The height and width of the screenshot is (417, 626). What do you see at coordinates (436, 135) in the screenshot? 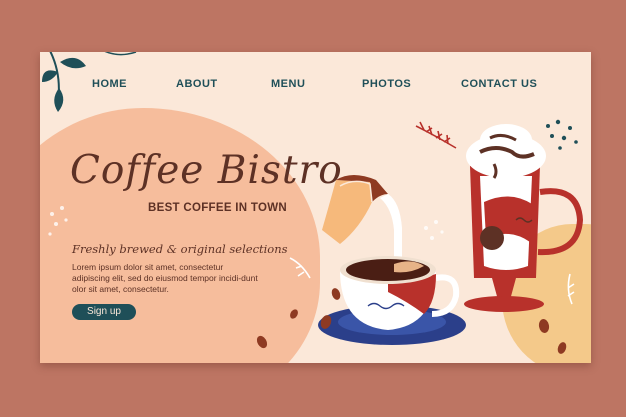
I see `sprig-icon` at bounding box center [436, 135].